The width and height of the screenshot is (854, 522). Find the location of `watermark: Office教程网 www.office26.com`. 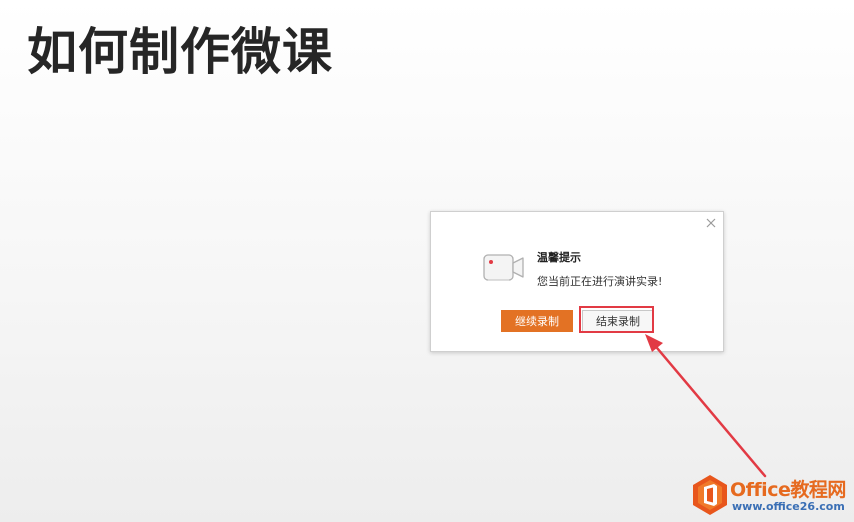

watermark: Office教程网 www.office26.com is located at coordinates (772, 497).